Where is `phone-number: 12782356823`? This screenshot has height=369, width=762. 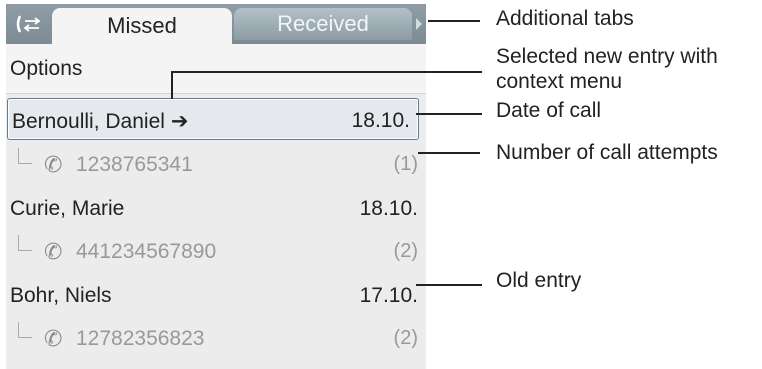 phone-number: 12782356823 is located at coordinates (140, 338).